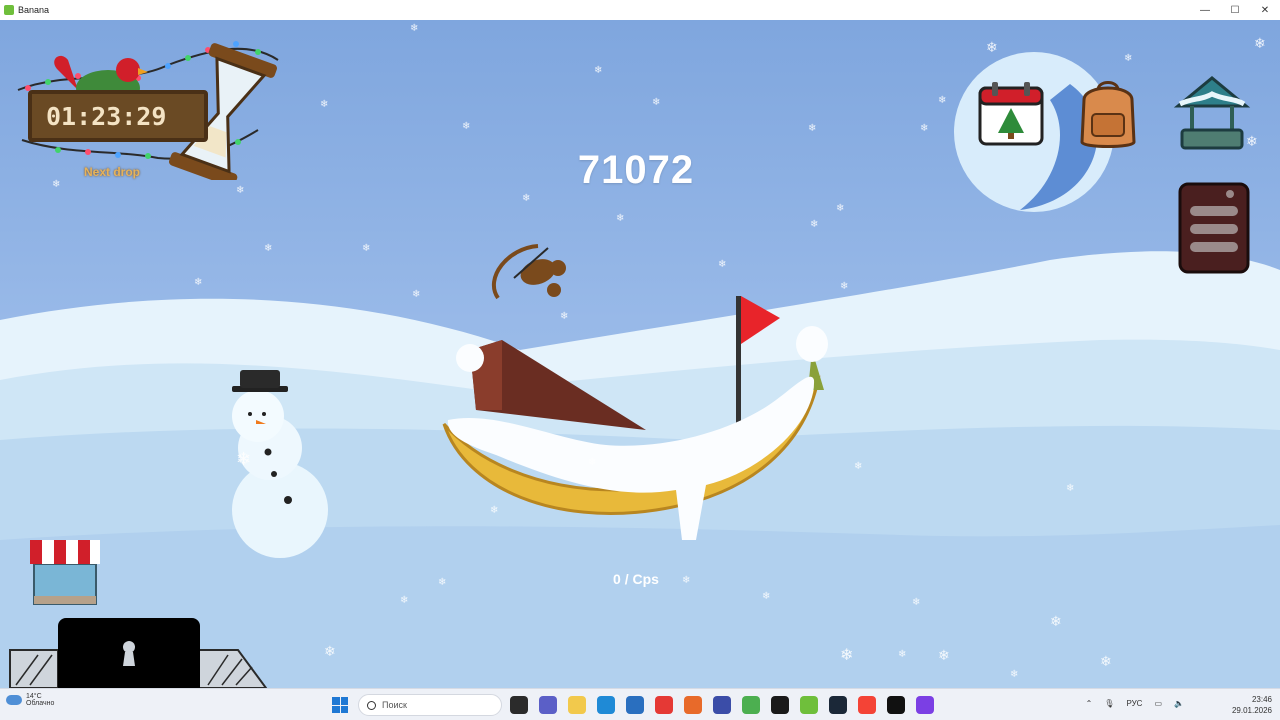 This screenshot has height=720, width=1280. I want to click on locked-slot, so click(129, 653).